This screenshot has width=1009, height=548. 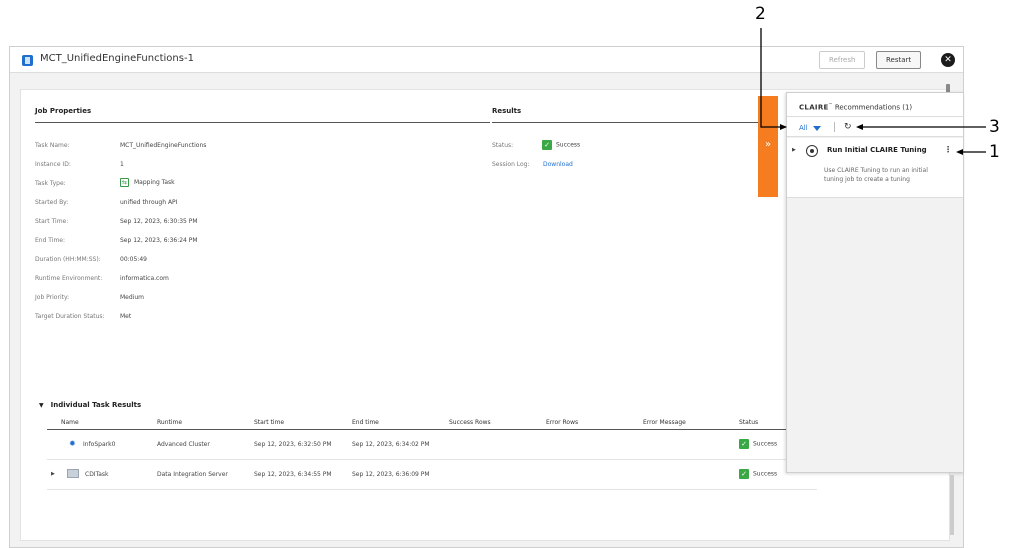 I want to click on callout-3: 3, so click(x=994, y=127).